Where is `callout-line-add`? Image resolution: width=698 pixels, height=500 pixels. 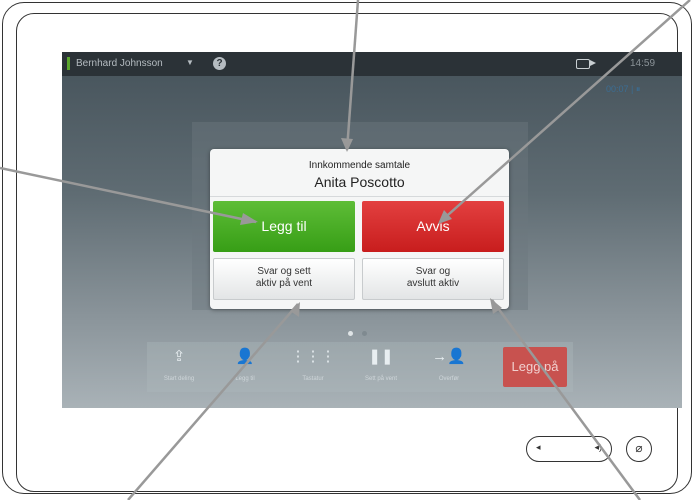 callout-line-add is located at coordinates (128, 195).